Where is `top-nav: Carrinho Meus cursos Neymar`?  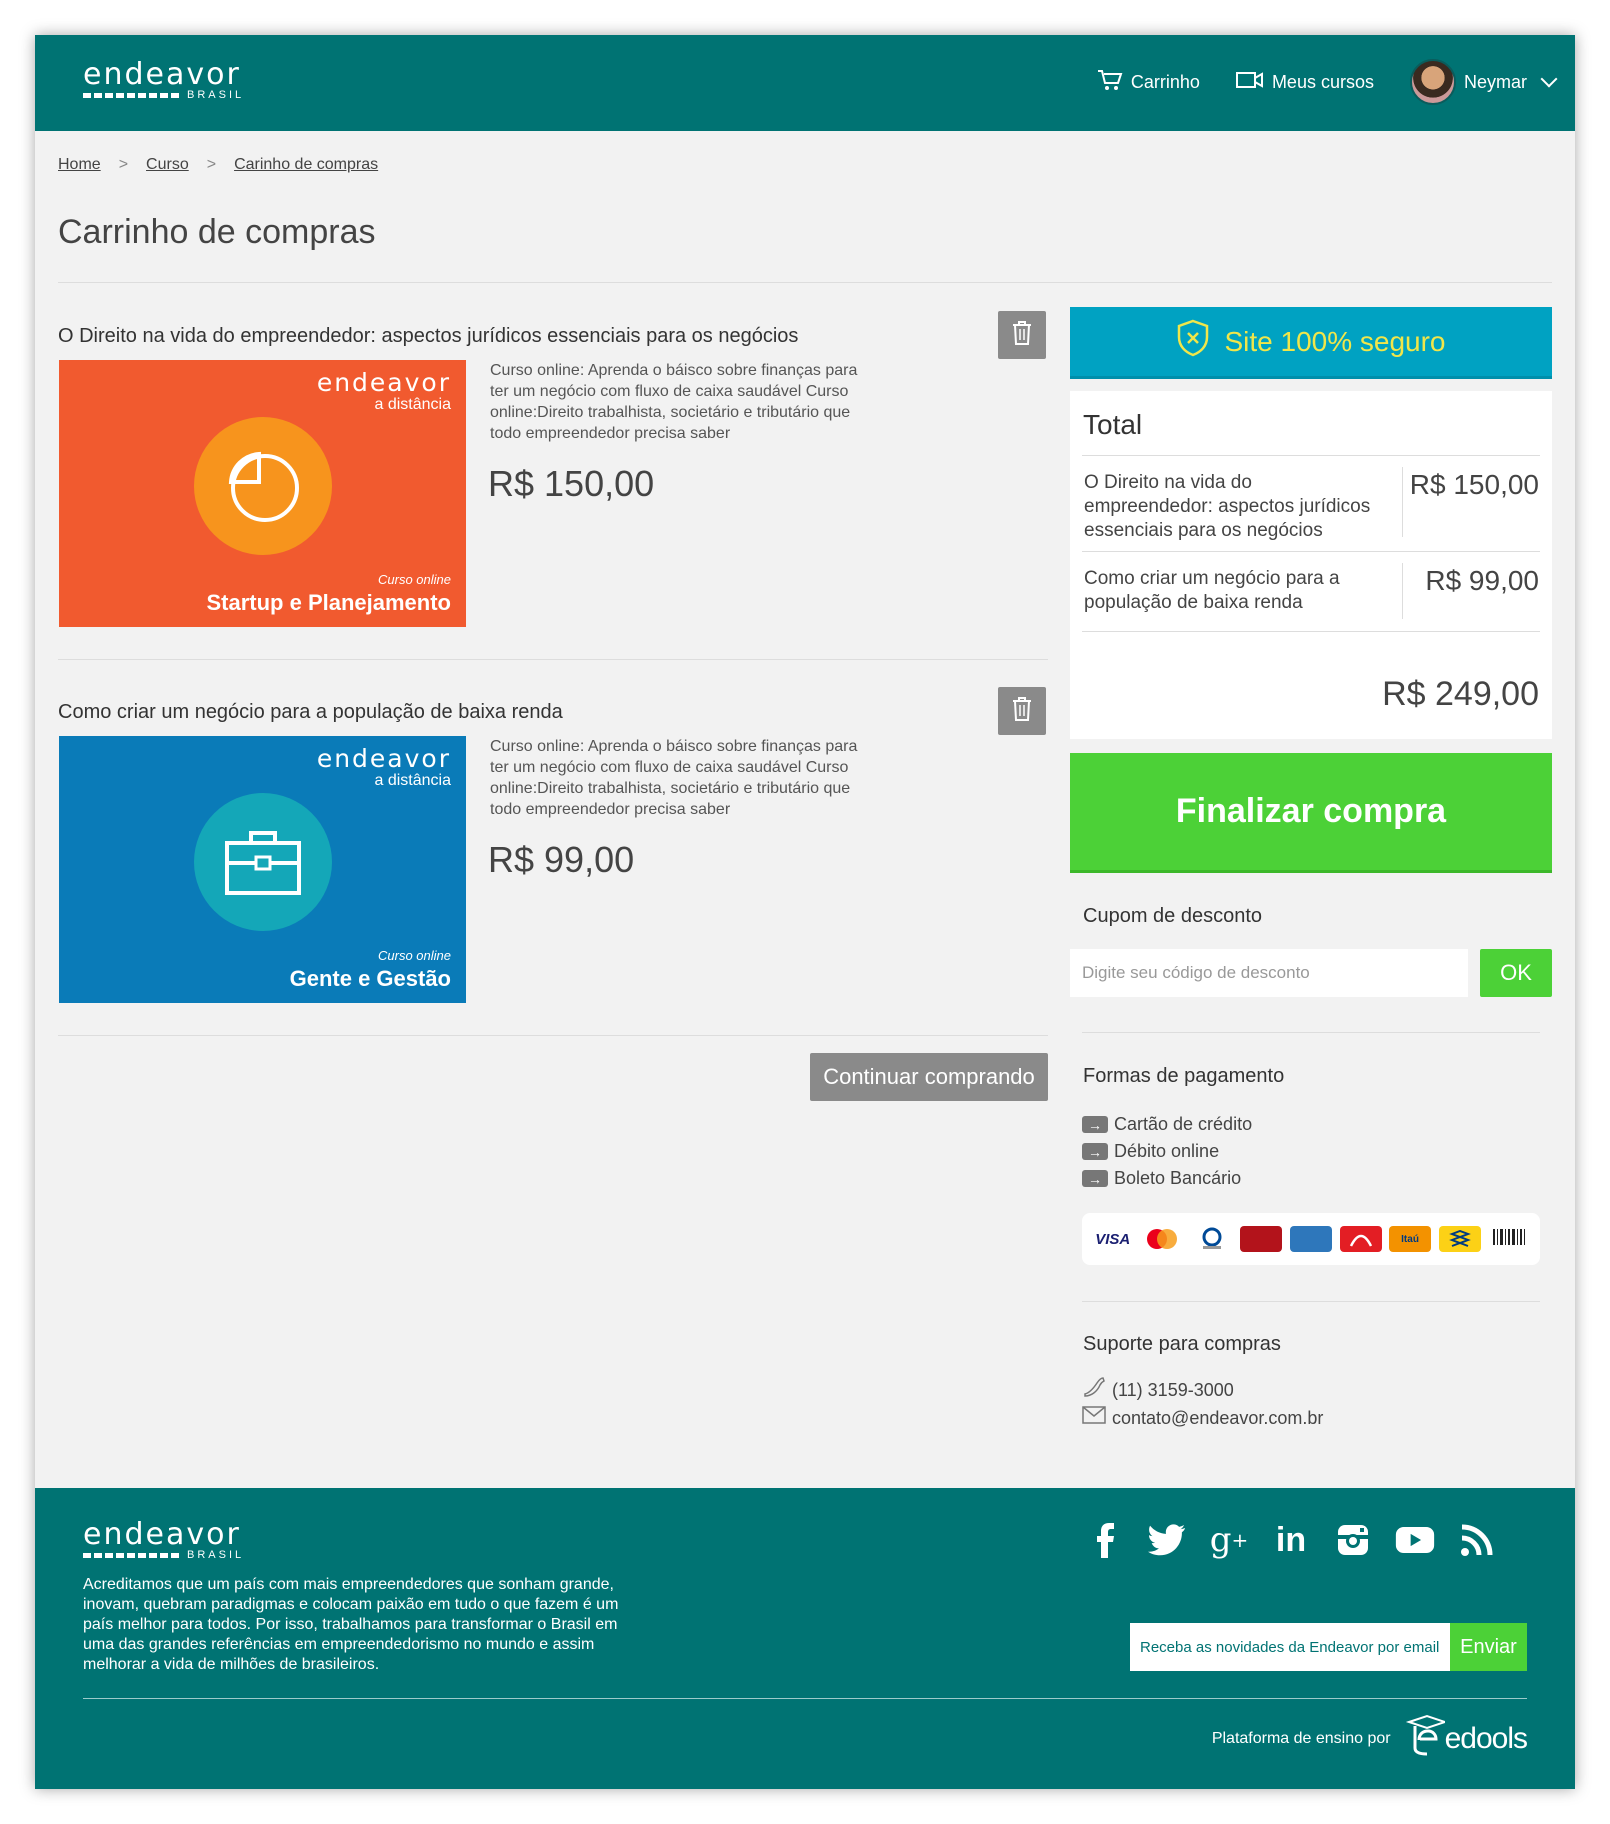 top-nav: Carrinho Meus cursos Neymar is located at coordinates (1327, 82).